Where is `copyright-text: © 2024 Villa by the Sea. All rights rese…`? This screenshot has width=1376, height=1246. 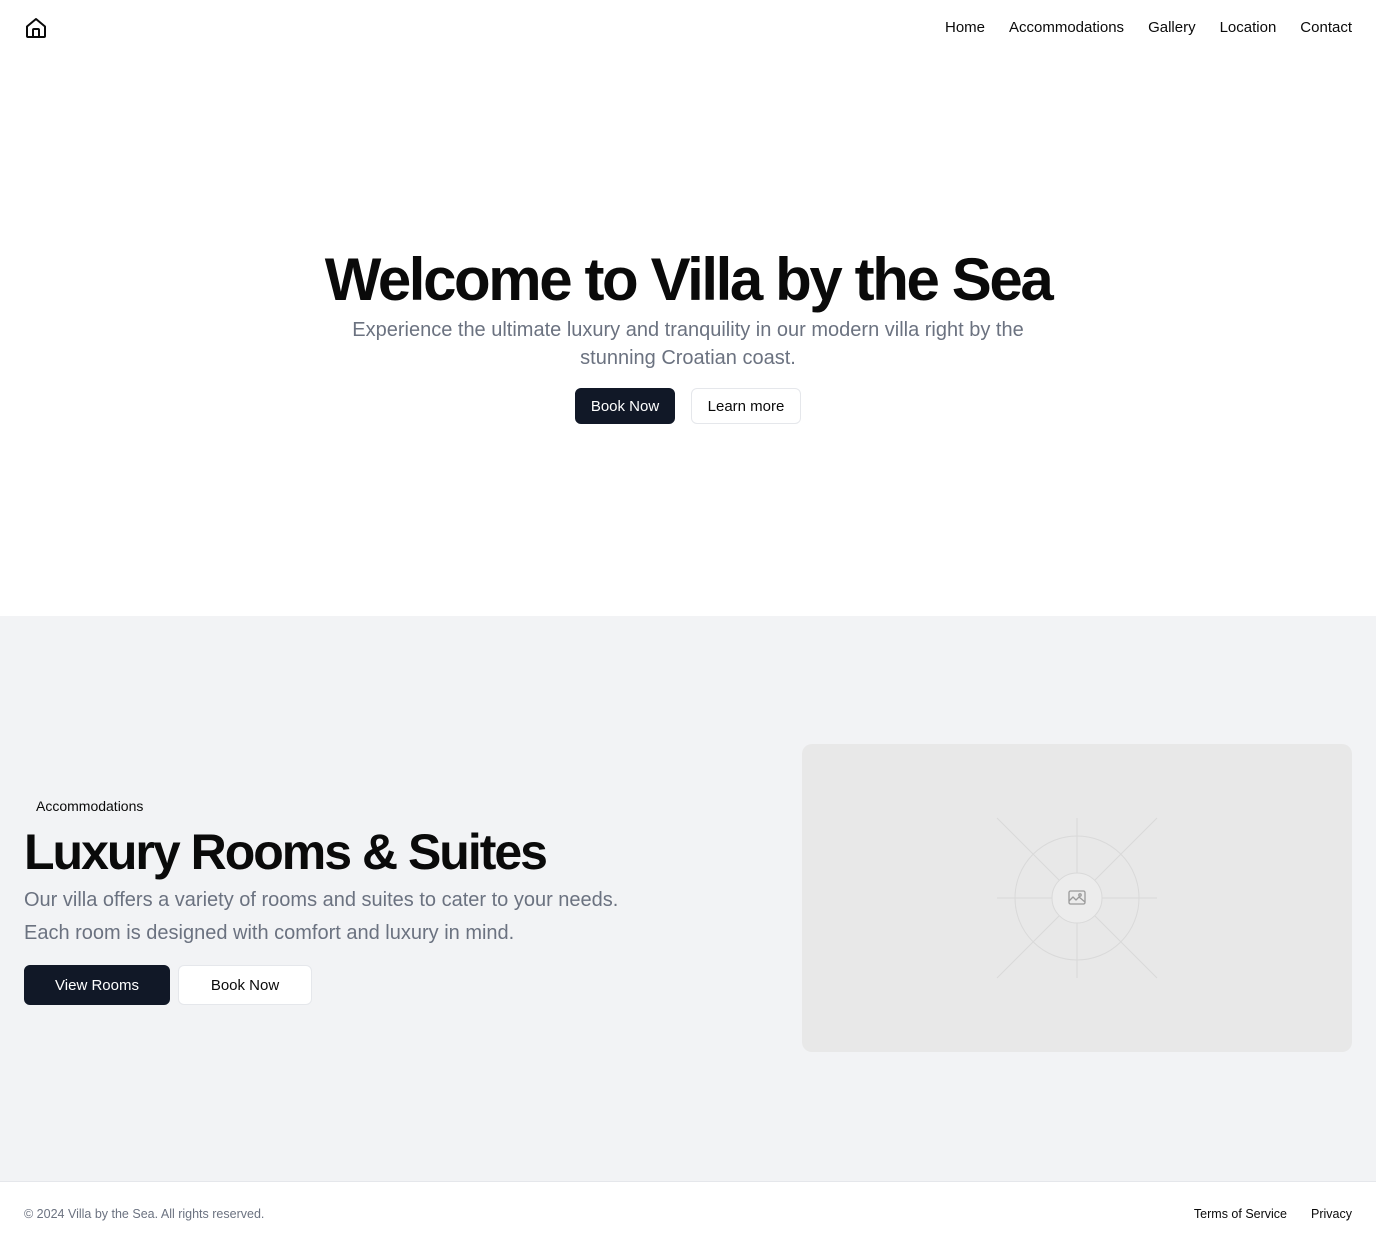
copyright-text: © 2024 Villa by the Sea. All rights rese… is located at coordinates (144, 1214).